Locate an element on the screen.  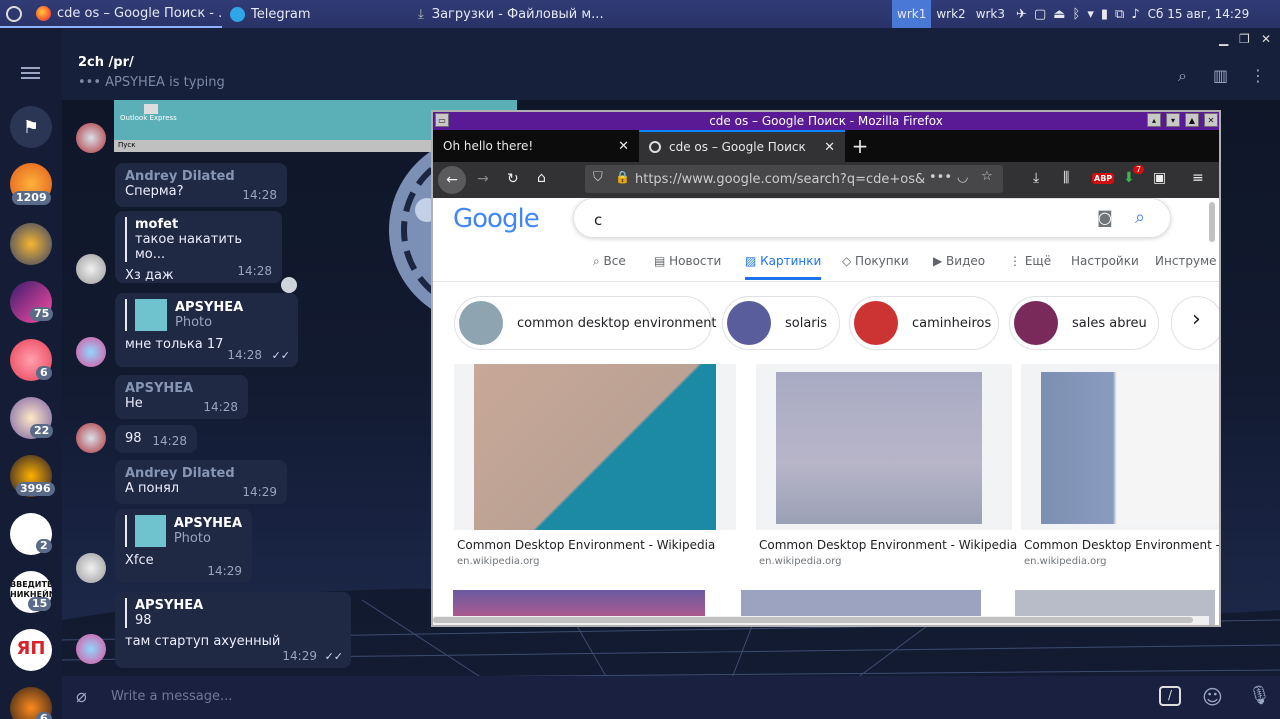
forward-button: → is located at coordinates (483, 179).